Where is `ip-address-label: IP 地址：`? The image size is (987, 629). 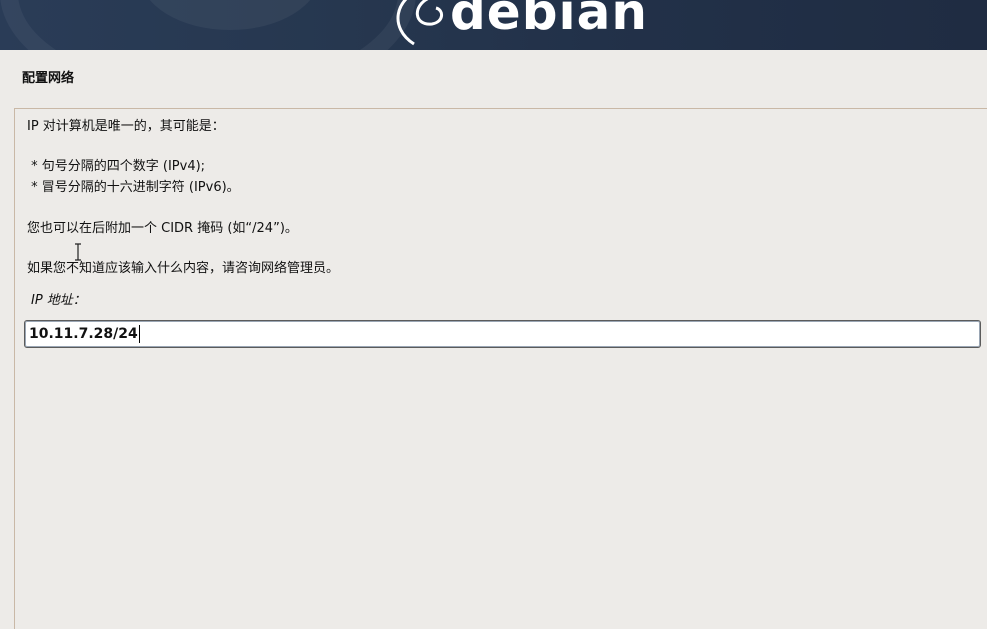
ip-address-label: IP 地址： is located at coordinates (58, 300).